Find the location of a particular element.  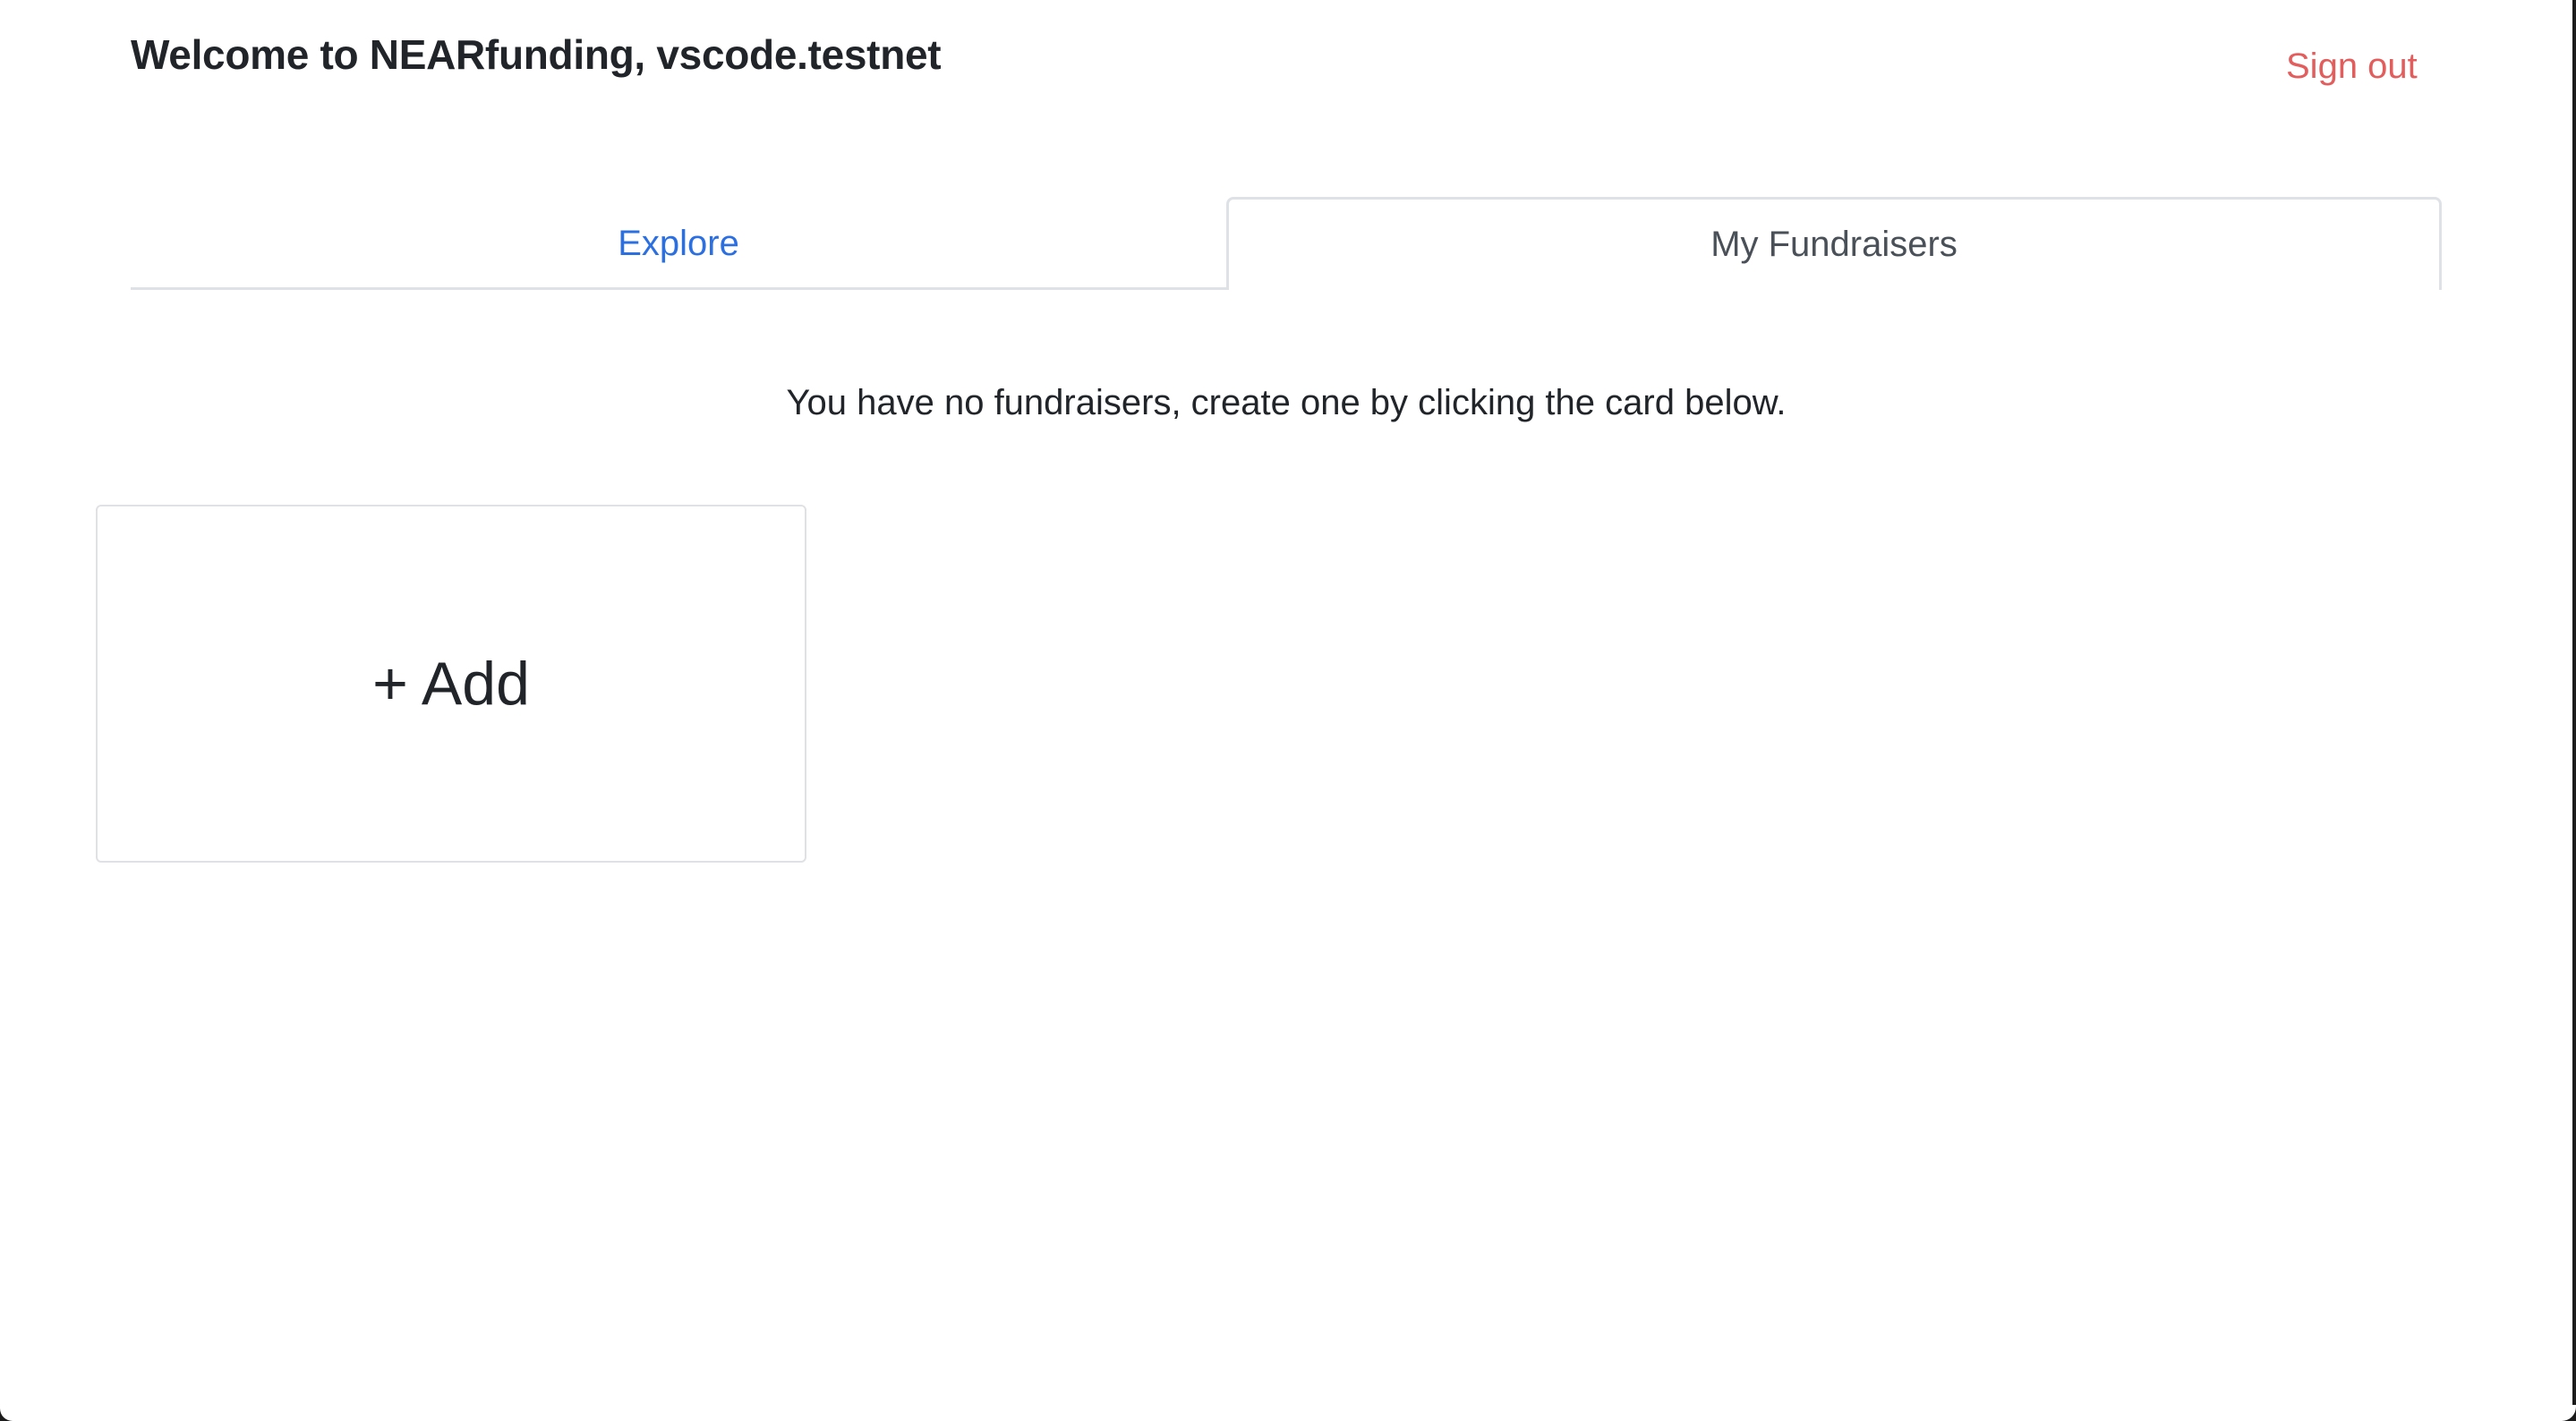

tab-explore: Explore is located at coordinates (678, 243).